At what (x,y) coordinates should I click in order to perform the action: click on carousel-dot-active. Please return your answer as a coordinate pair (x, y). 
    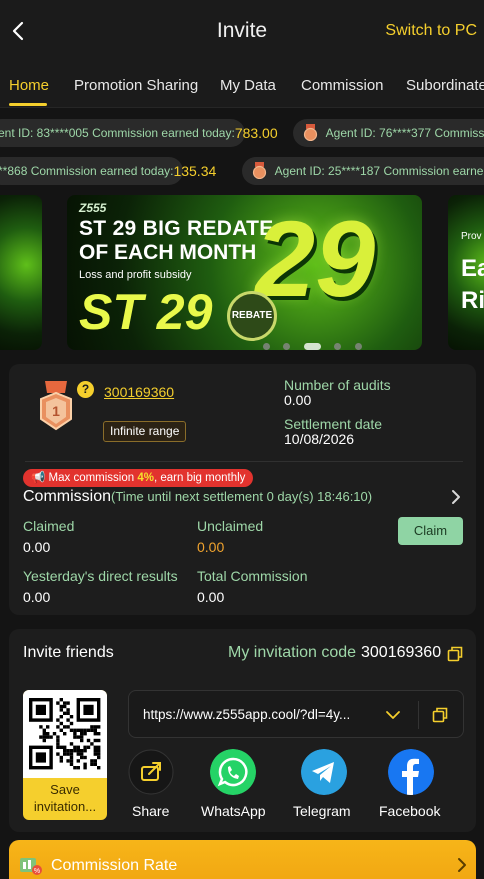
    Looking at the image, I should click on (312, 346).